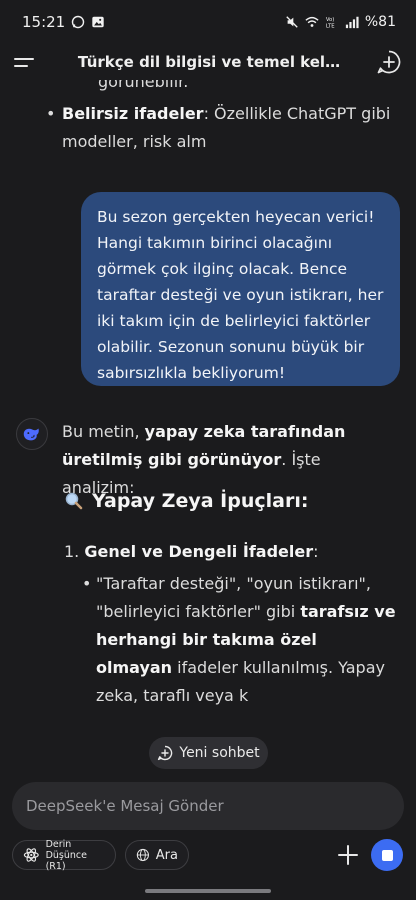 The height and width of the screenshot is (900, 416). Describe the element at coordinates (143, 85) in the screenshot. I see `truncated-text: görünebilir.` at that location.